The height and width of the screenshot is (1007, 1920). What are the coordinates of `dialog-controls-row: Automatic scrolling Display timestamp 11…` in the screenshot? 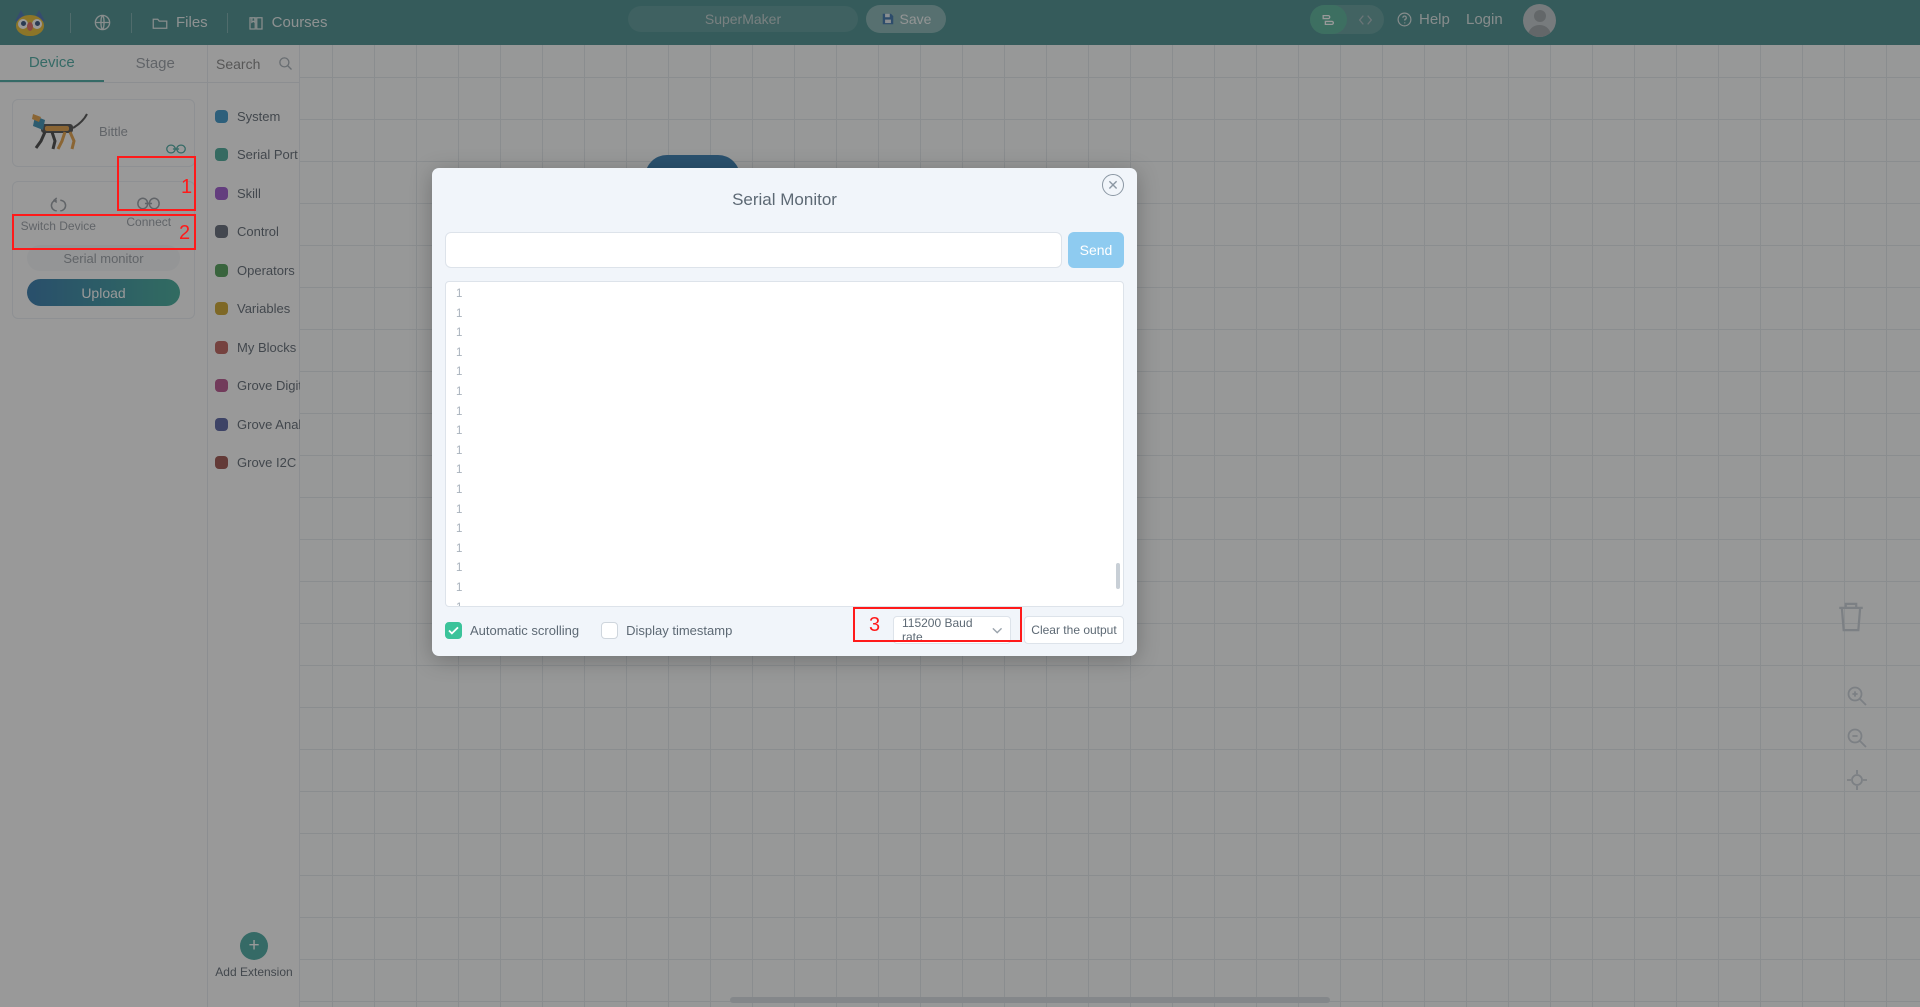 It's located at (784, 630).